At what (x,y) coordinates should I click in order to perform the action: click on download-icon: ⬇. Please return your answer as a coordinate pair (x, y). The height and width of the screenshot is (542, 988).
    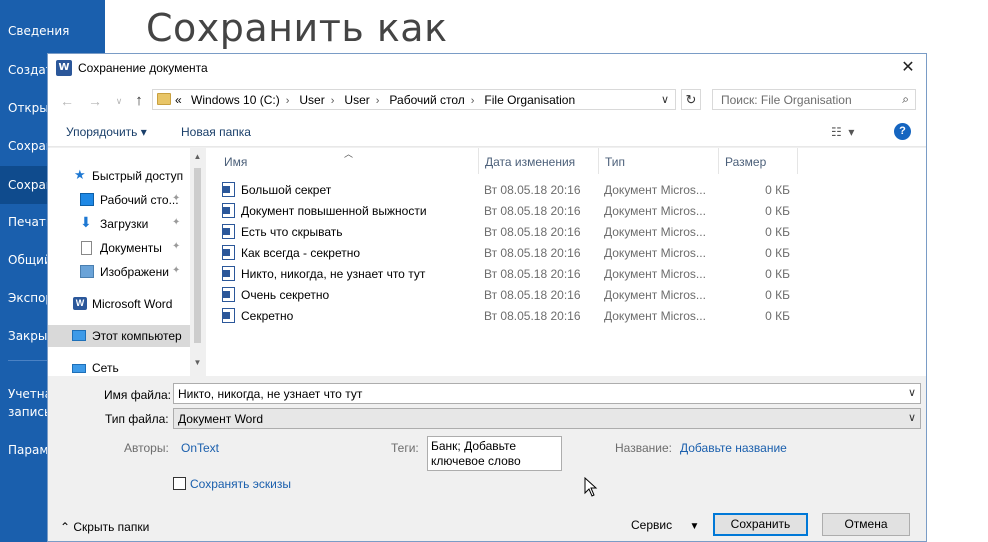
    Looking at the image, I should click on (86, 222).